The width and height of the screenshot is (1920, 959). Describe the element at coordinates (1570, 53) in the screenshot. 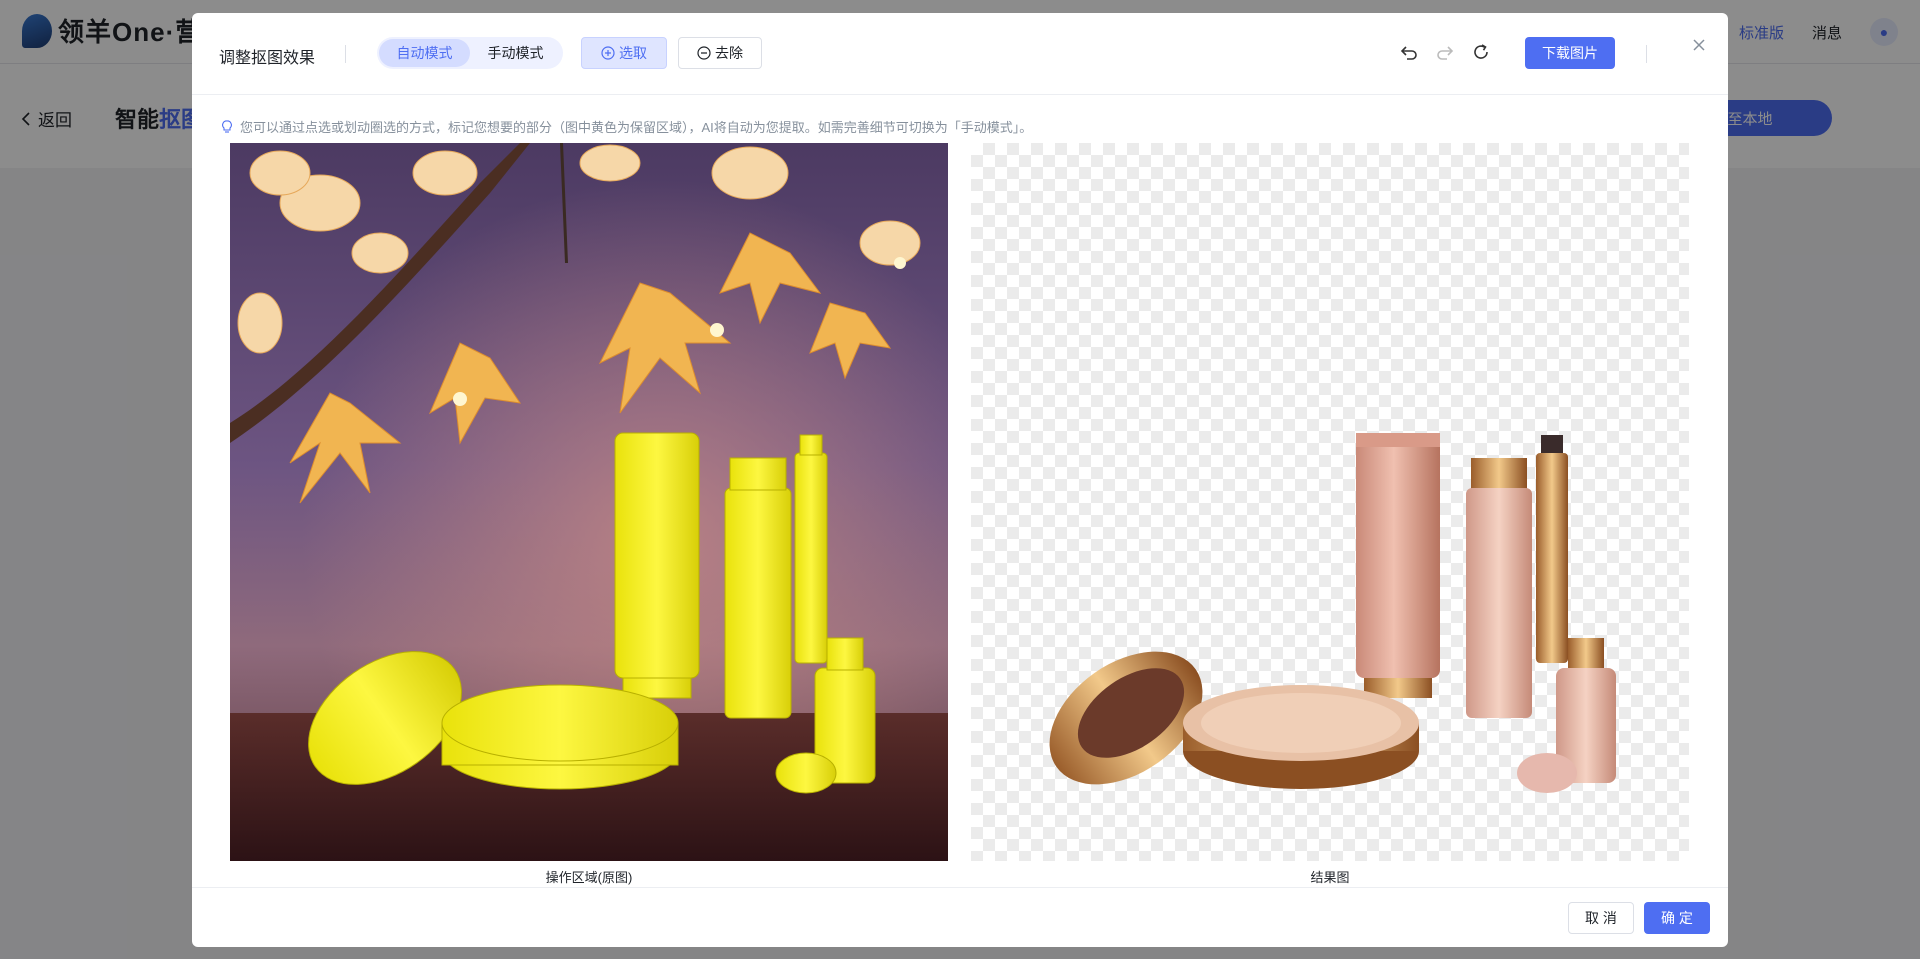

I see `download-image-button: 下载图片` at that location.